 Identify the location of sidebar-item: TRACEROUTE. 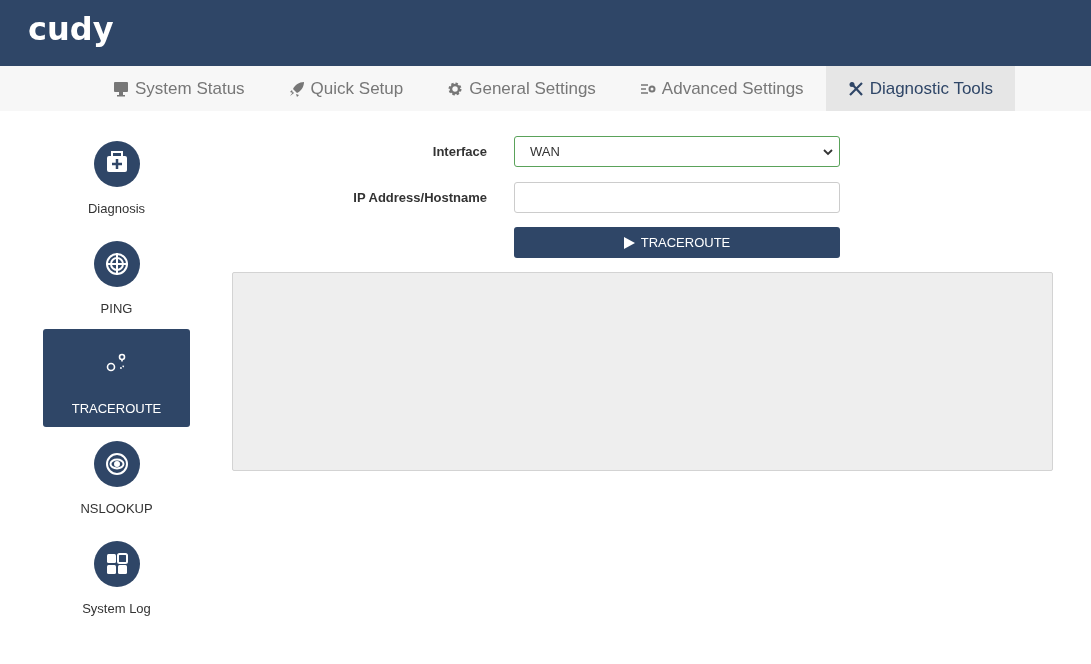
(116, 378).